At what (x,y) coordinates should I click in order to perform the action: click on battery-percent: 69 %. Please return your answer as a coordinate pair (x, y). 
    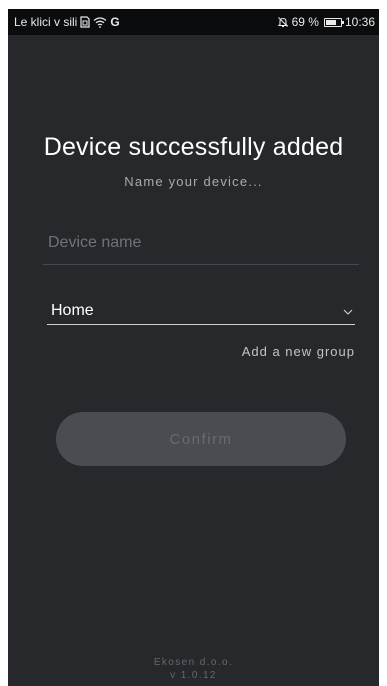
    Looking at the image, I should click on (305, 22).